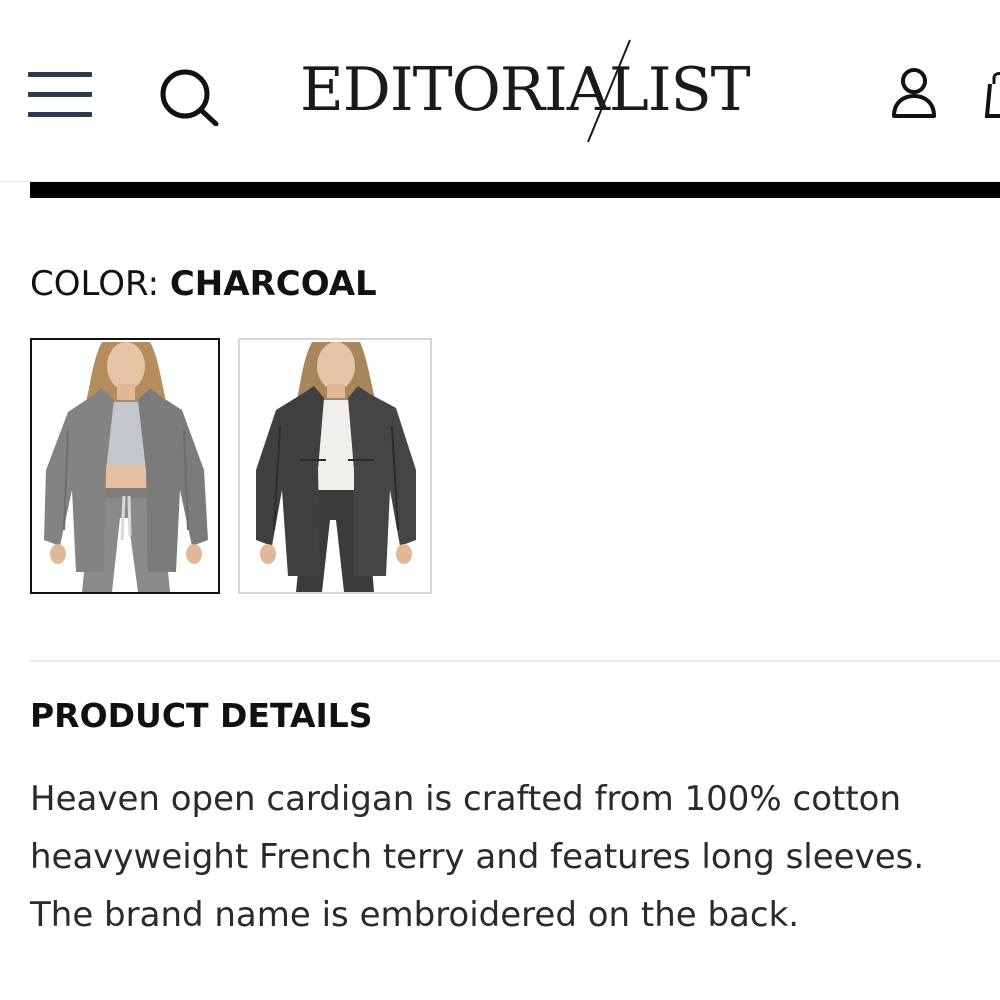 The width and height of the screenshot is (1000, 1000). What do you see at coordinates (61, 96) in the screenshot?
I see `hamburger-menu-icon` at bounding box center [61, 96].